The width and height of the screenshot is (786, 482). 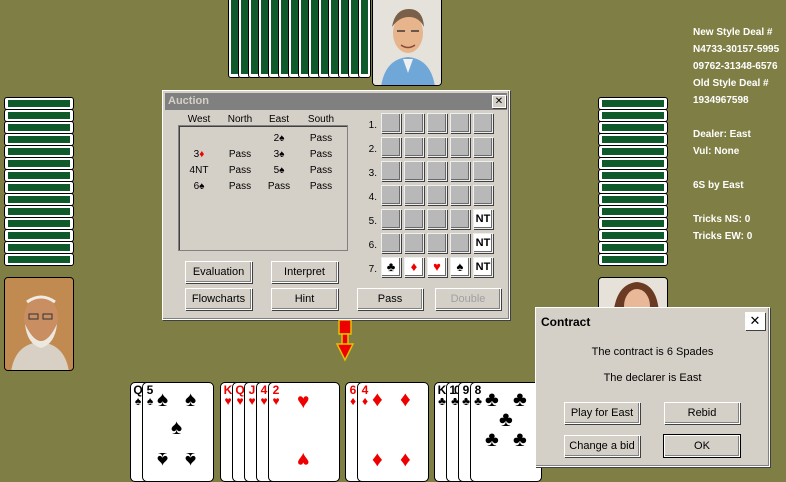 I want to click on col-header-north: North, so click(x=240, y=119).